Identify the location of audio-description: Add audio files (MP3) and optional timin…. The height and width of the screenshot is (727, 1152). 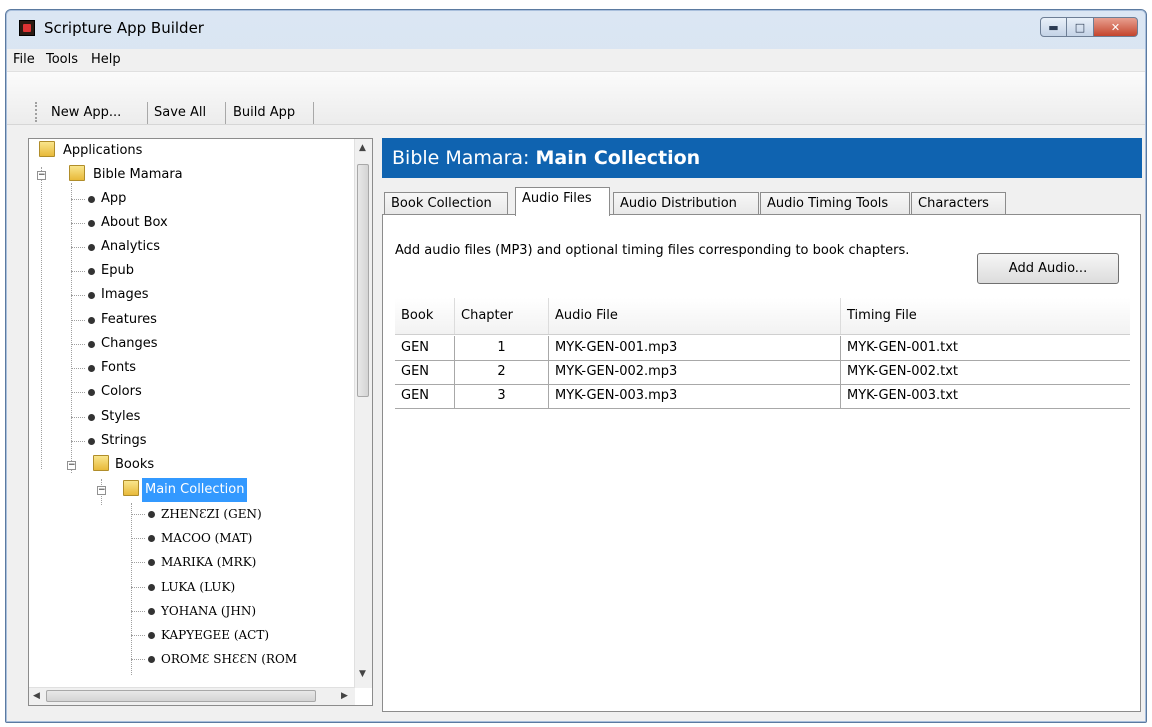
(652, 250).